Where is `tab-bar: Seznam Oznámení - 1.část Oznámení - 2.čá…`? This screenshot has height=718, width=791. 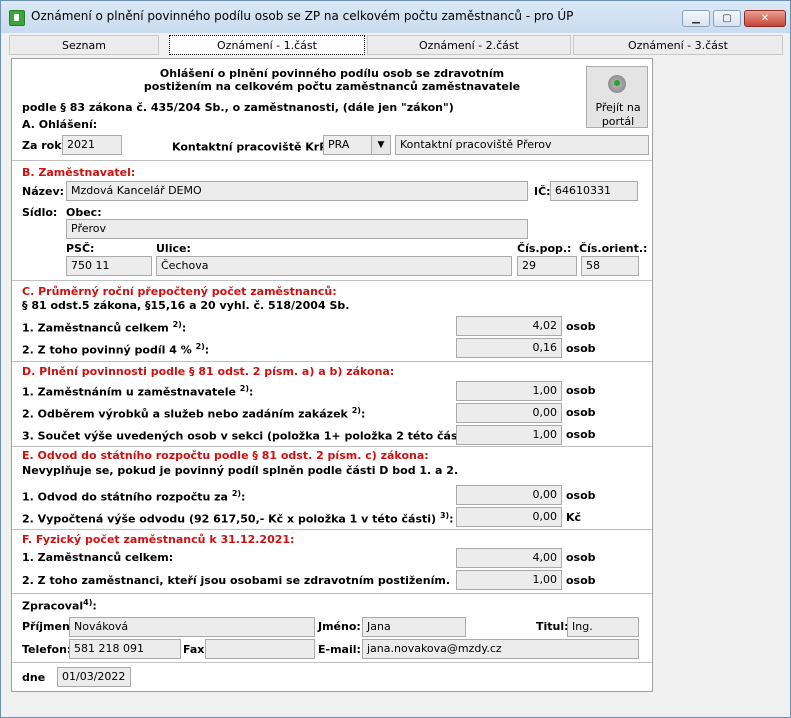
tab-bar: Seznam Oznámení - 1.část Oznámení - 2.čá… is located at coordinates (396, 45).